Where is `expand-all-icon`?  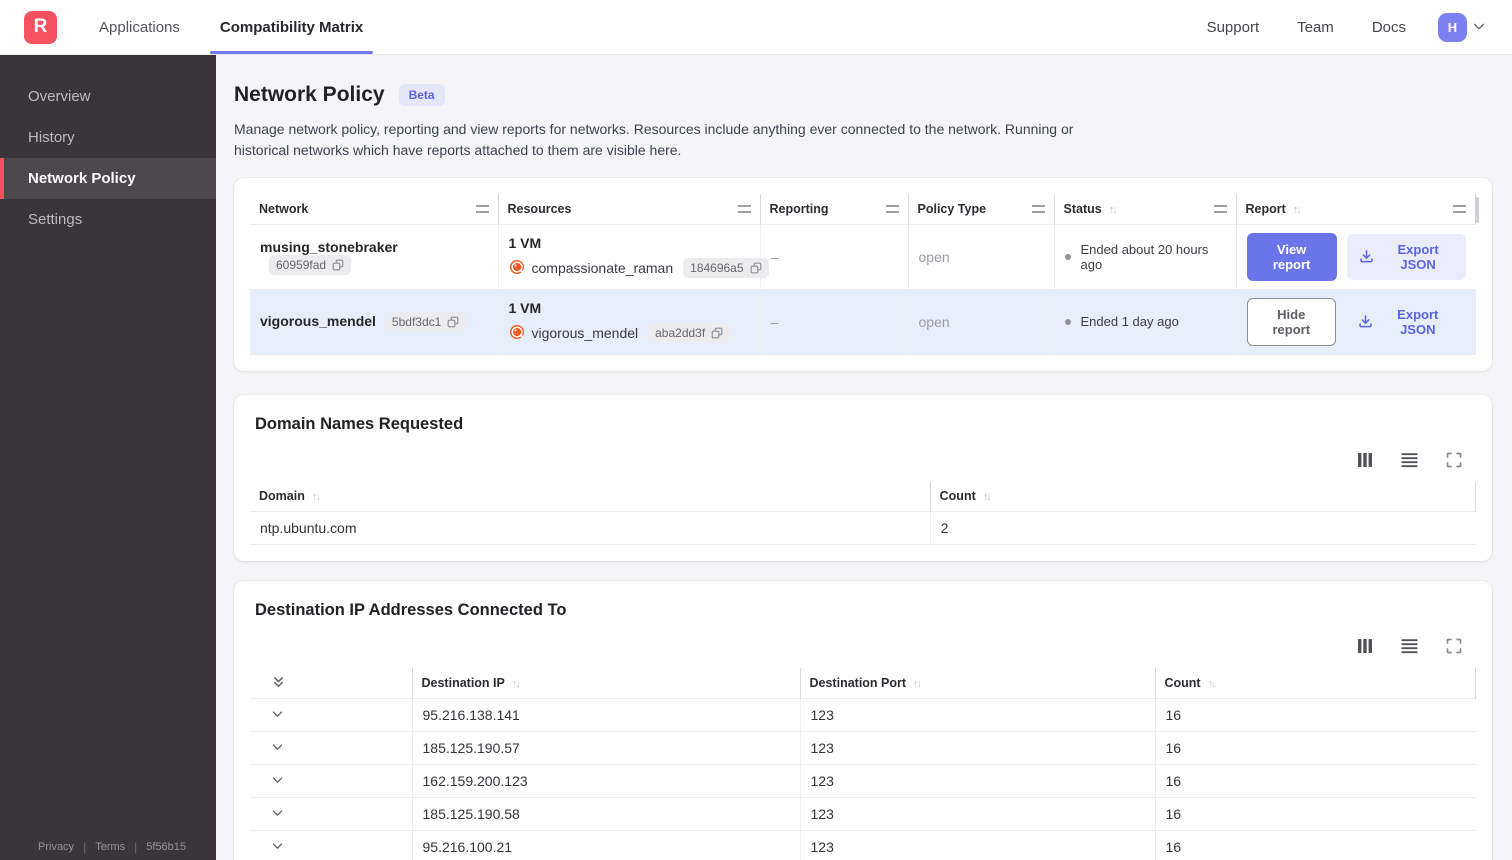 expand-all-icon is located at coordinates (337, 682).